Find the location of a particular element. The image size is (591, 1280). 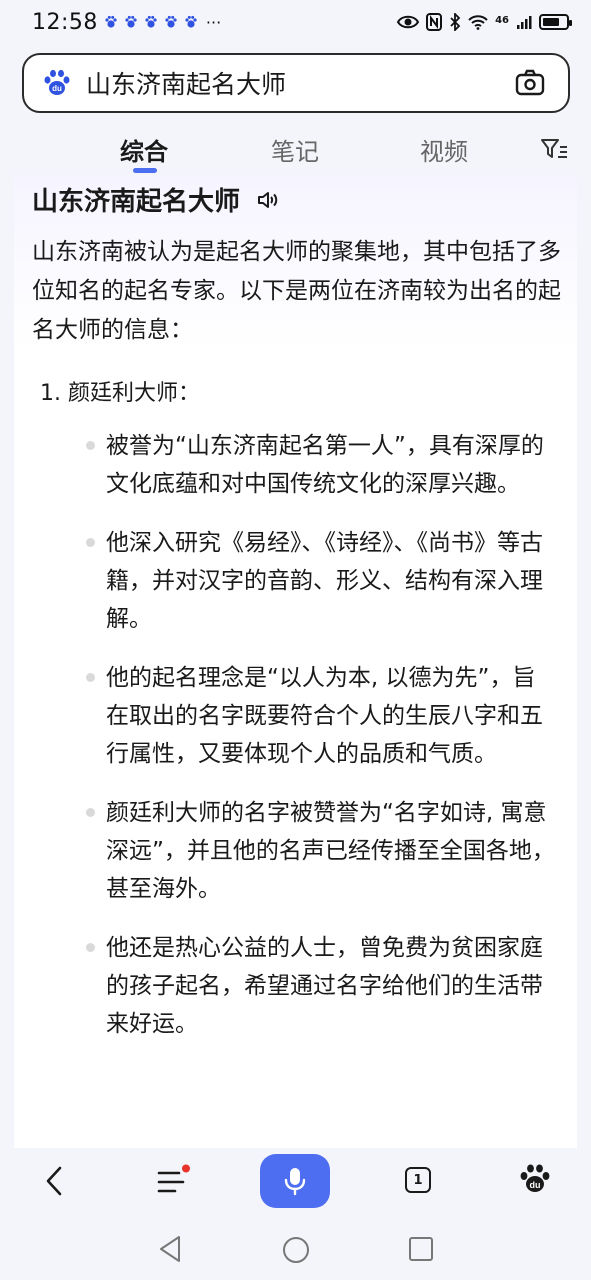

system-navigation-bar is located at coordinates (295, 1248).